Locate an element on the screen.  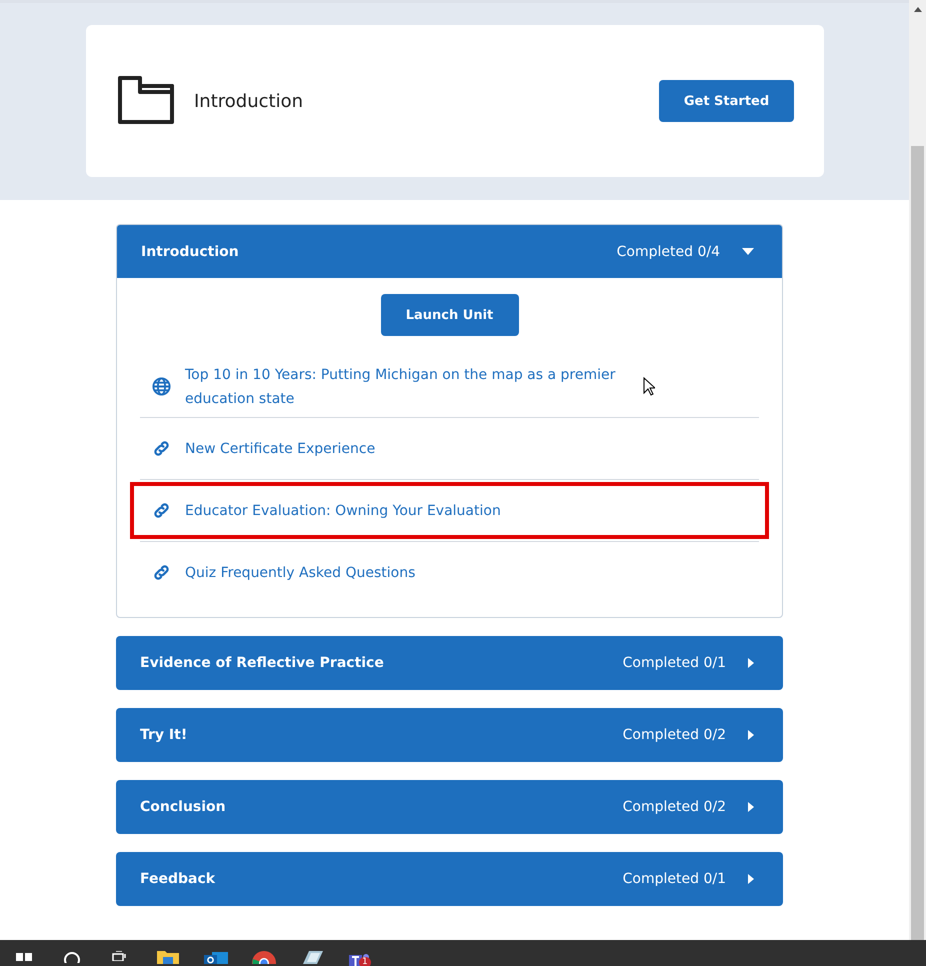
caret-down-icon is located at coordinates (748, 252).